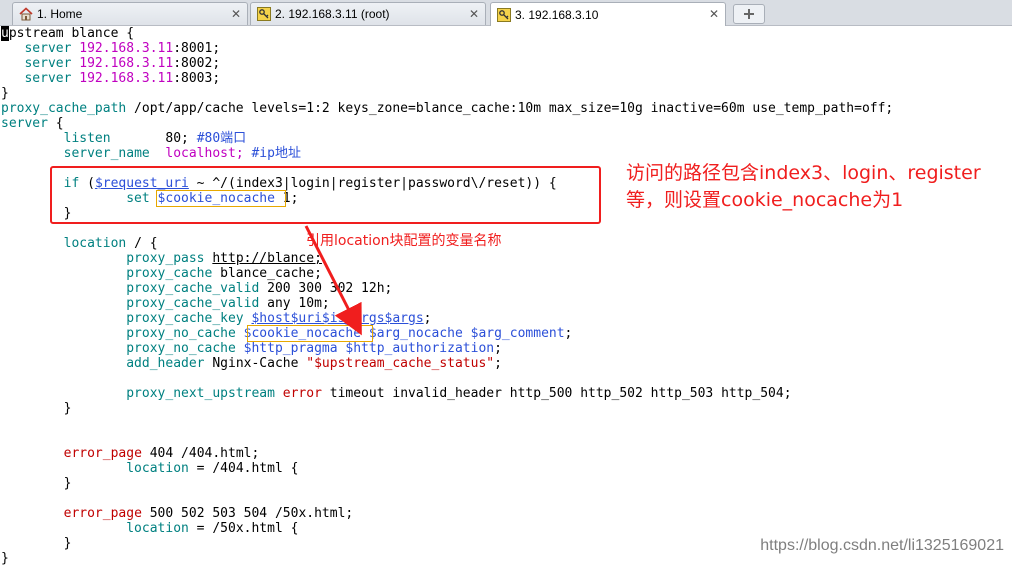  What do you see at coordinates (882, 545) in the screenshot?
I see `watermark: https://blog.csdn.net/li1325169021` at bounding box center [882, 545].